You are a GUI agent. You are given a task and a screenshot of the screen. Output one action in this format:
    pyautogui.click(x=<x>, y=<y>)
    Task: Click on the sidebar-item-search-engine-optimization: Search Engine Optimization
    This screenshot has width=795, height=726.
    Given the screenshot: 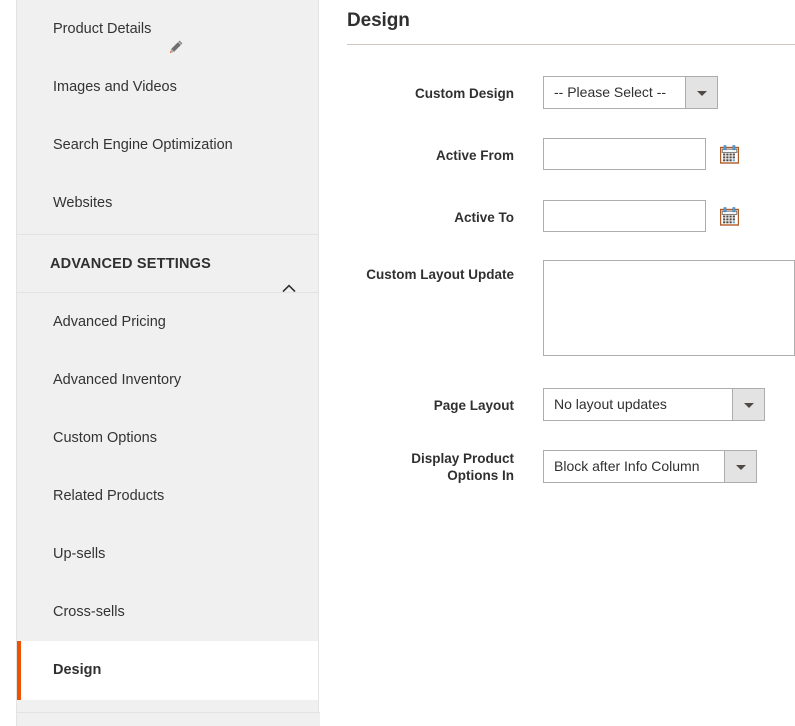 What is the action you would take?
    pyautogui.click(x=167, y=145)
    